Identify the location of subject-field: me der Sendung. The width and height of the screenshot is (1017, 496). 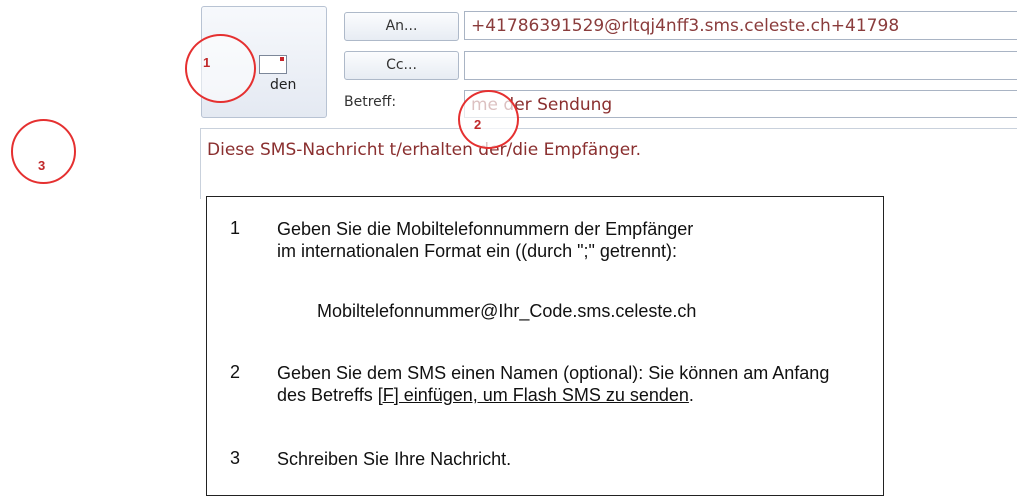
(740, 104).